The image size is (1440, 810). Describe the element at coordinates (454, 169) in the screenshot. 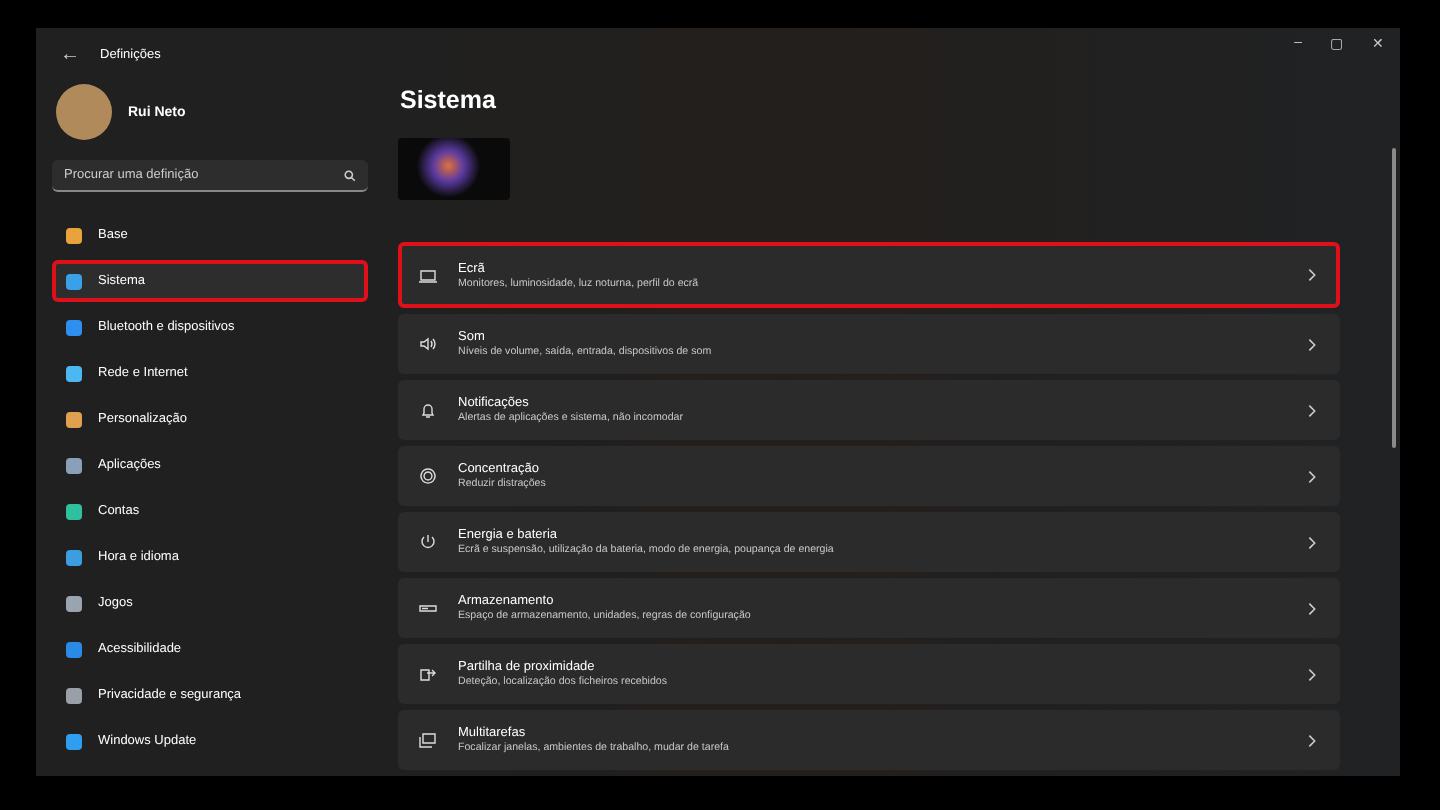

I see `wallpaper-thumbnail` at that location.